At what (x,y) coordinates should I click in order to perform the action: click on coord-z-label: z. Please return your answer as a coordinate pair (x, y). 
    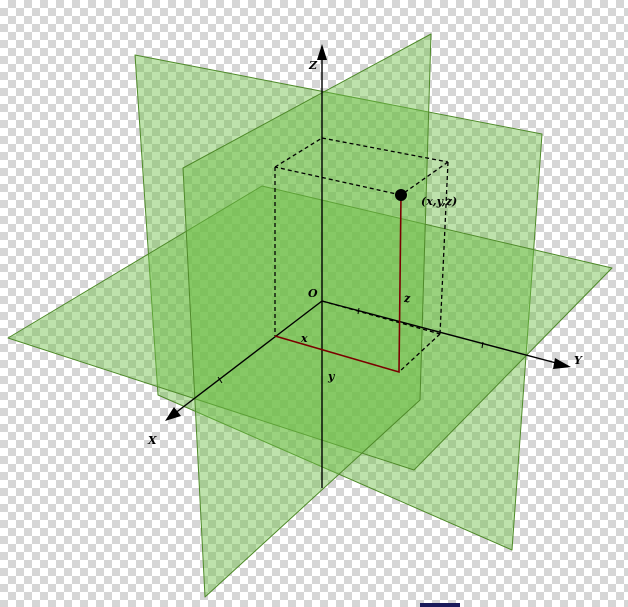
    Looking at the image, I should click on (407, 298).